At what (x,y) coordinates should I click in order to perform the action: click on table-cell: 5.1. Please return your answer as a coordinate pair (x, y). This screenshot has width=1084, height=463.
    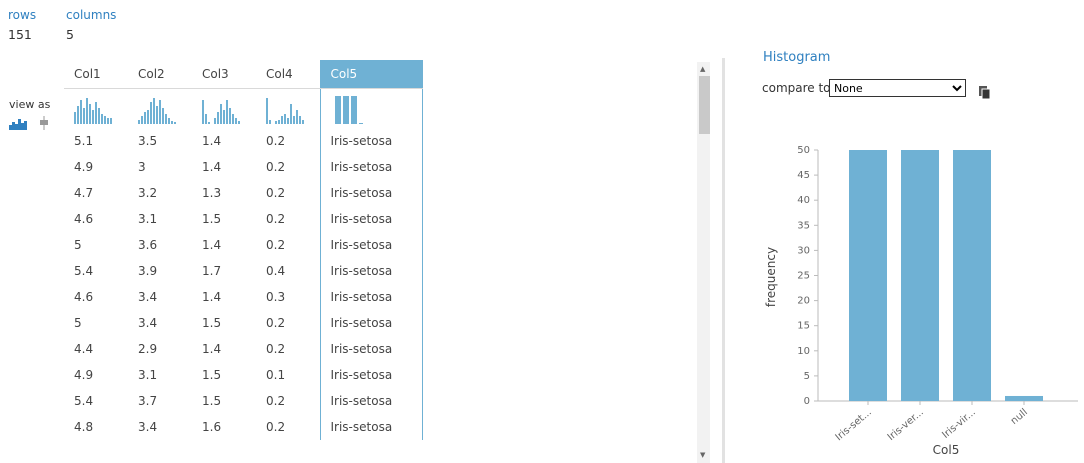
    Looking at the image, I should click on (96, 141).